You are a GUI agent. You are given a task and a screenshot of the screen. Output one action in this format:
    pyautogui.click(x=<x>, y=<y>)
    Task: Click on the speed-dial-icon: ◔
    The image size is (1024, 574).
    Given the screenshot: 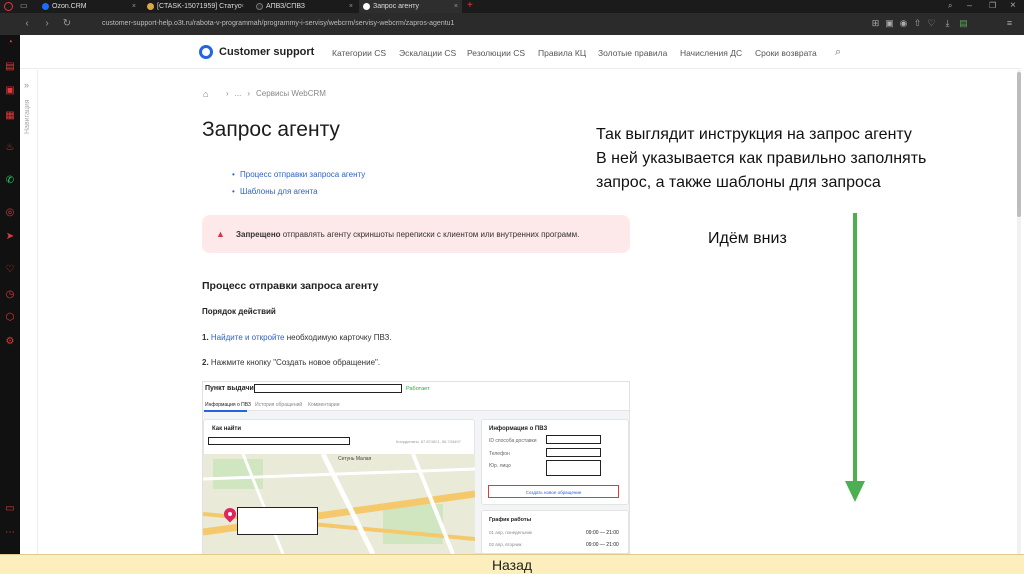 What is the action you would take?
    pyautogui.click(x=10, y=43)
    